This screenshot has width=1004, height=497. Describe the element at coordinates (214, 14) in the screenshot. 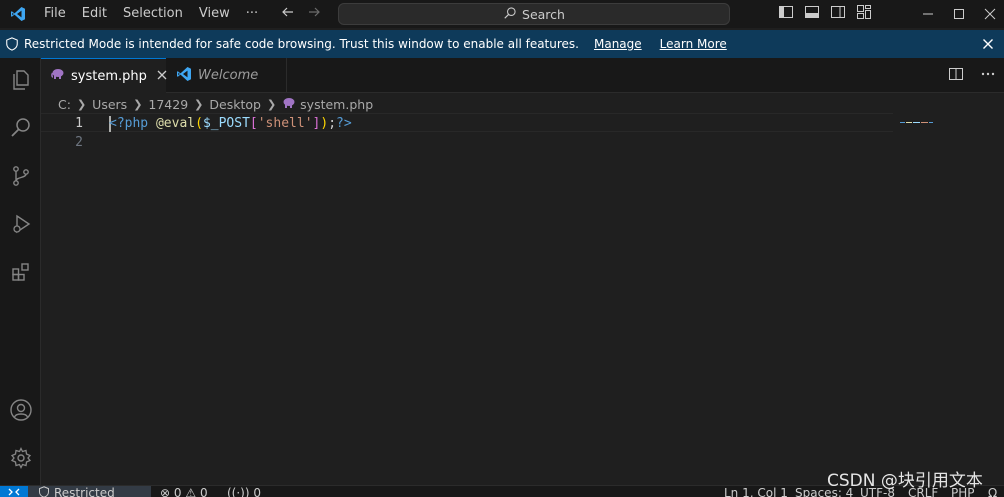

I see `menu-view: View` at that location.